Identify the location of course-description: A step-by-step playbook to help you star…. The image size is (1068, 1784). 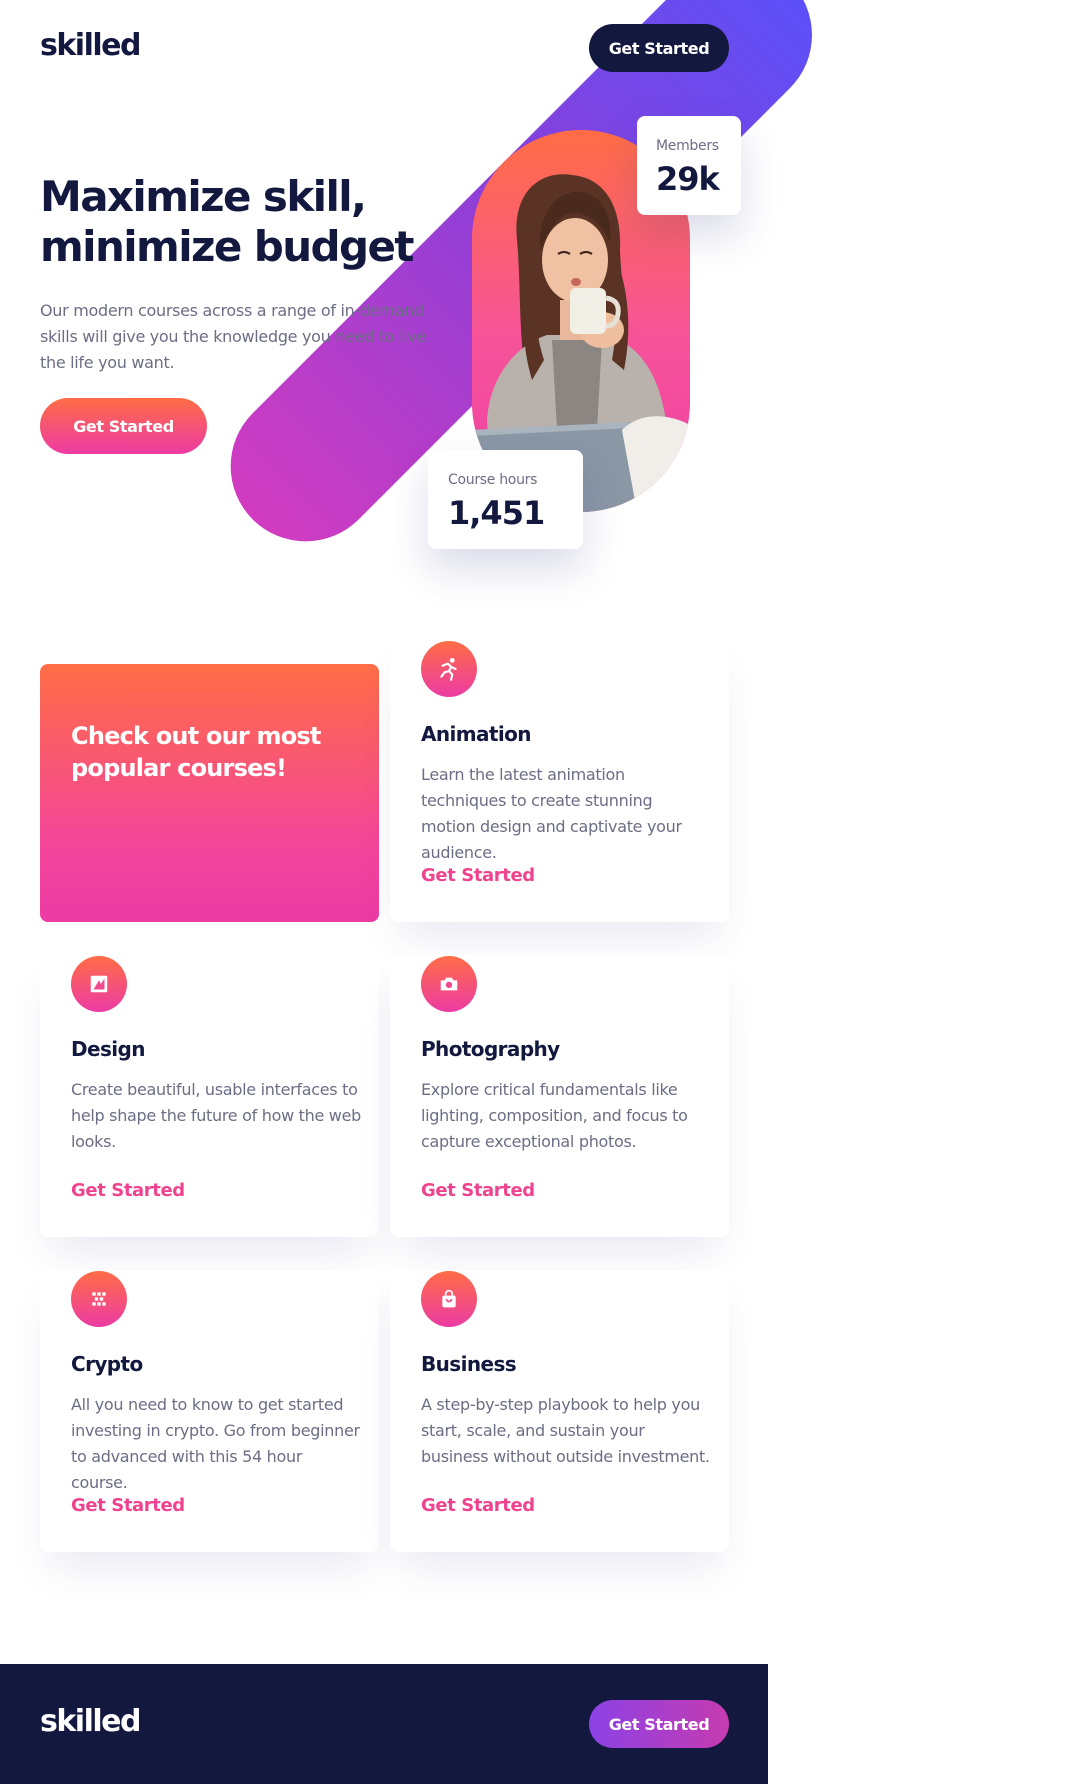
(565, 1430).